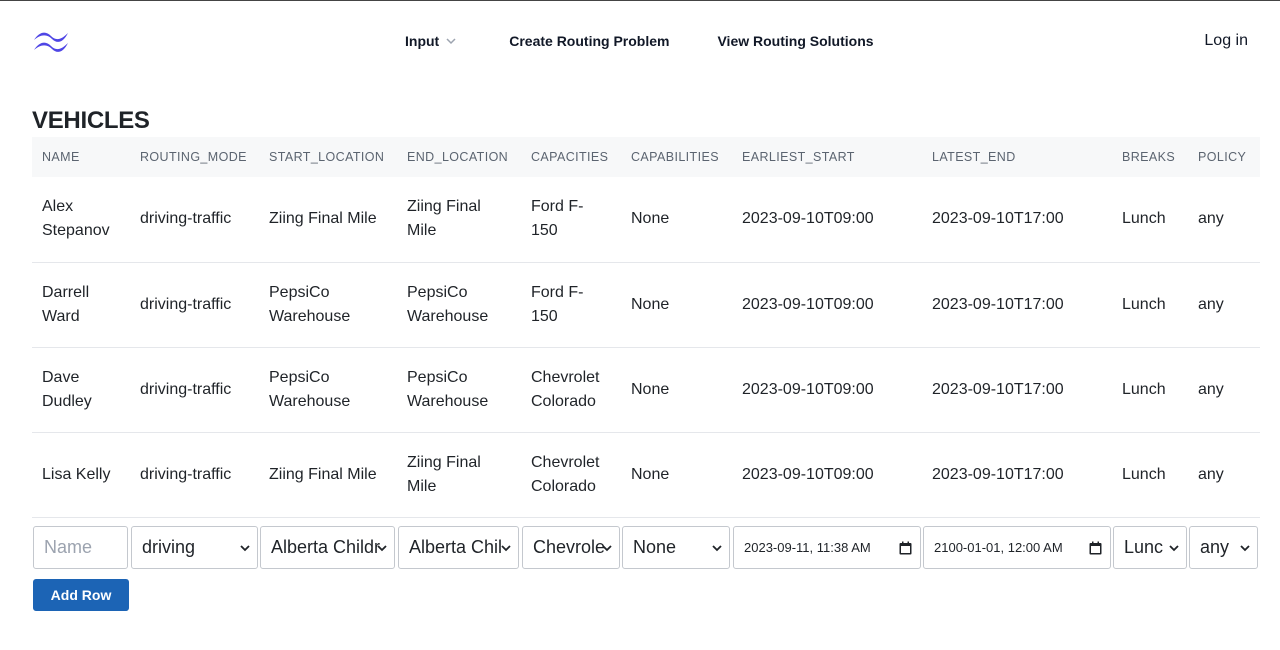  I want to click on breaks-select: Lunc, so click(1150, 547).